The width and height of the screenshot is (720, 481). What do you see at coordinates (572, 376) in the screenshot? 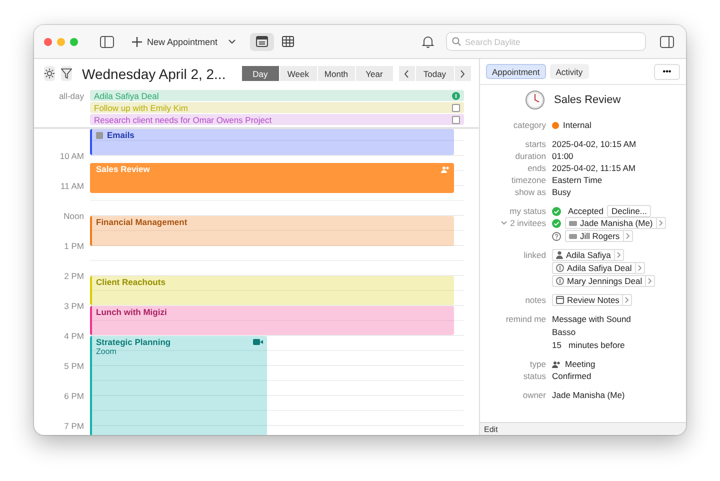
I see `field-value: Confirmed` at bounding box center [572, 376].